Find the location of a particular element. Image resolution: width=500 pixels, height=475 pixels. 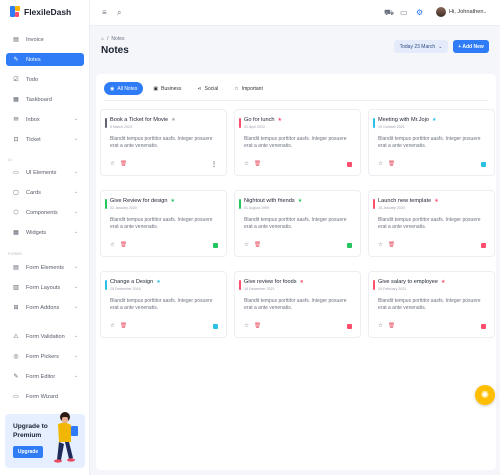

sidebar-item-ui-elements: ▭ UI Elements ⌄ is located at coordinates (45, 172).